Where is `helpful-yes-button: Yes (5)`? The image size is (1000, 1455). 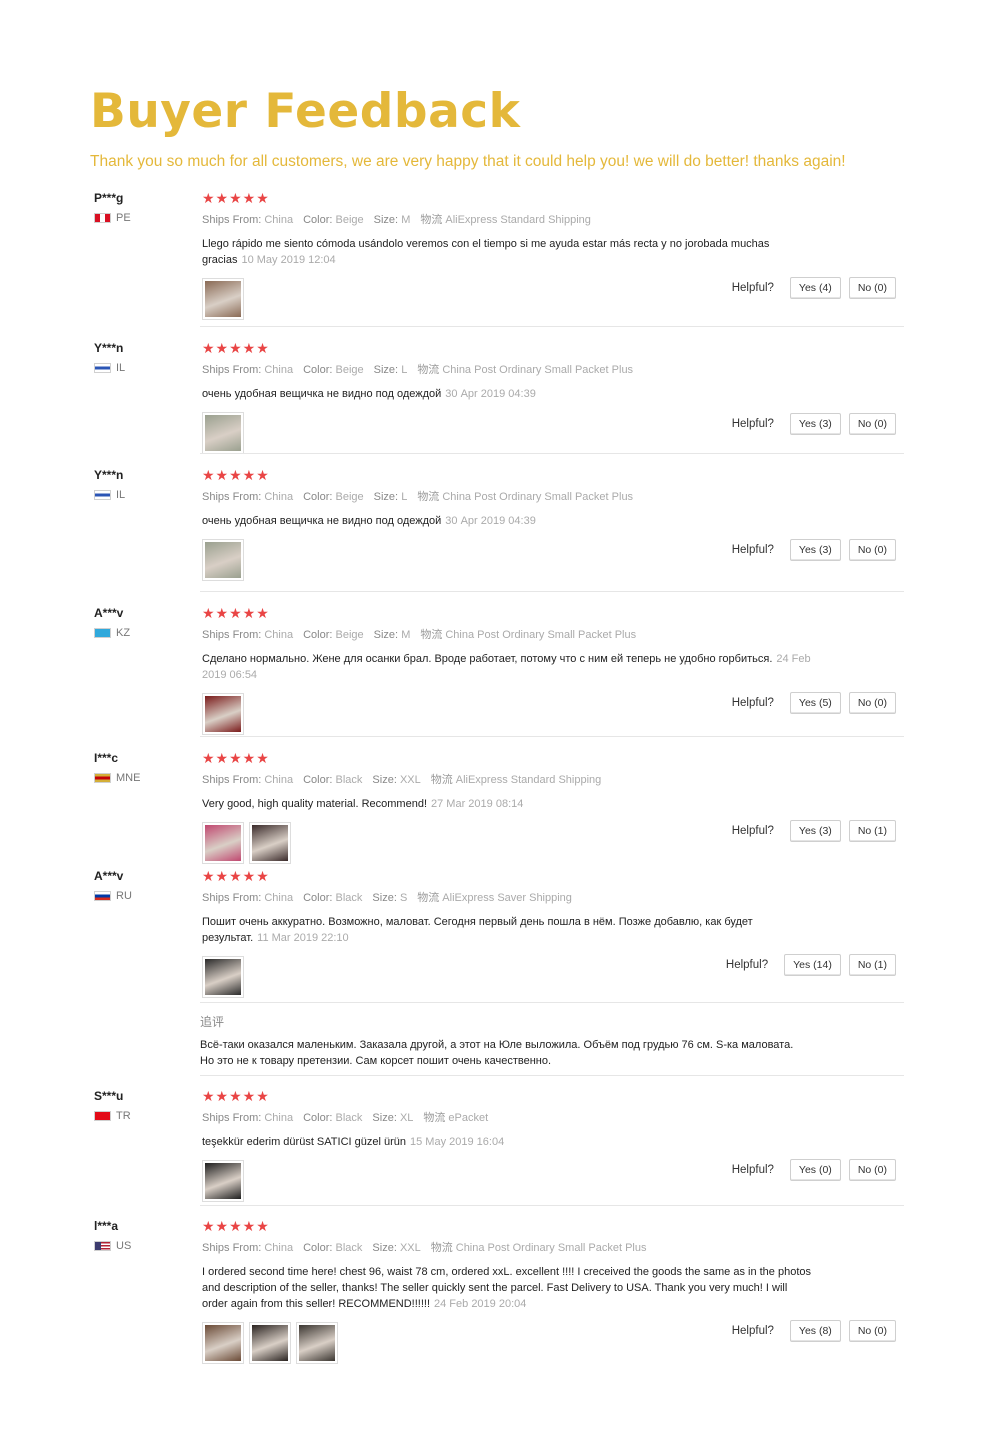 helpful-yes-button: Yes (5) is located at coordinates (815, 703).